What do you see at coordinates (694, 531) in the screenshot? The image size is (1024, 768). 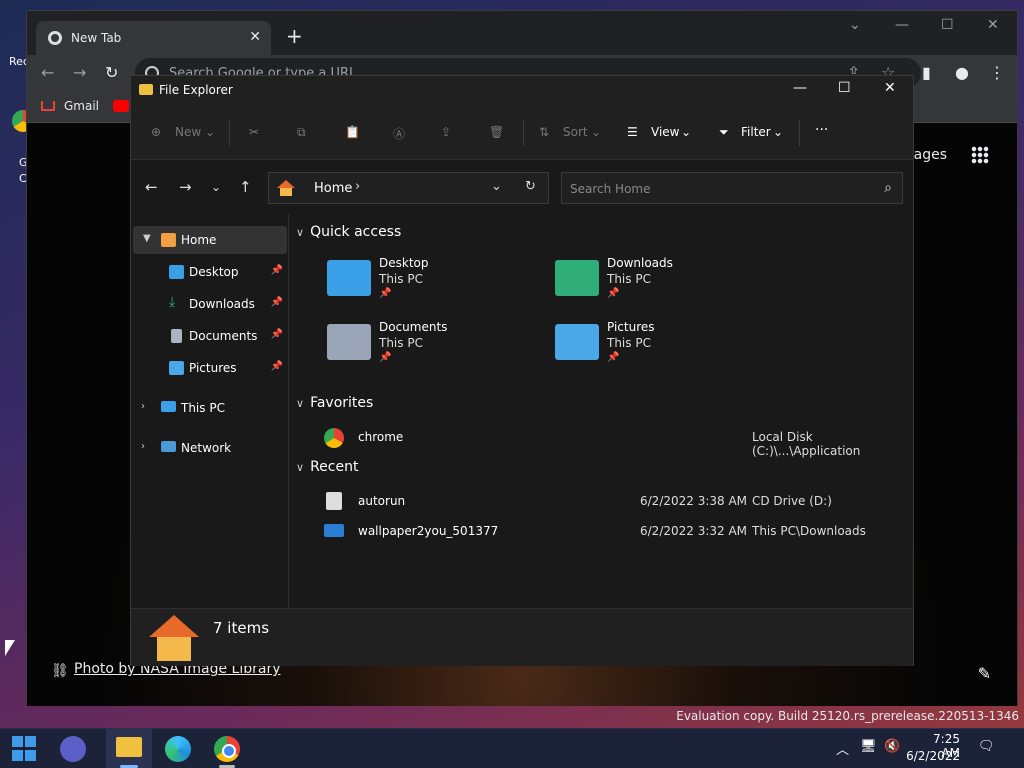 I see `item-date: 6/2/2022 3:32 AM` at bounding box center [694, 531].